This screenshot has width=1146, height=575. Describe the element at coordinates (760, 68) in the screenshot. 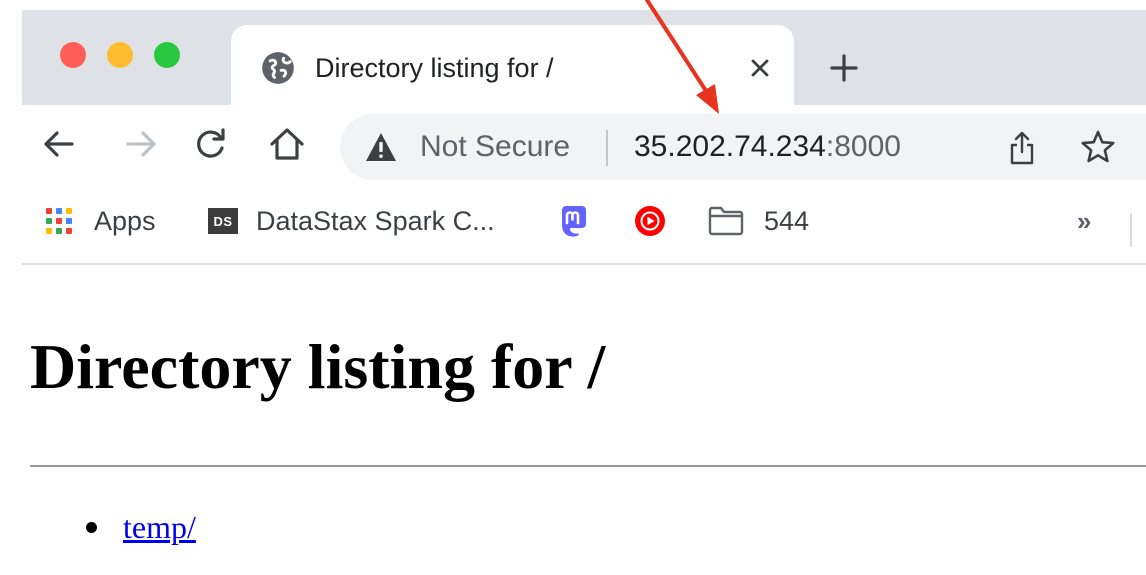

I see `close-icon` at that location.